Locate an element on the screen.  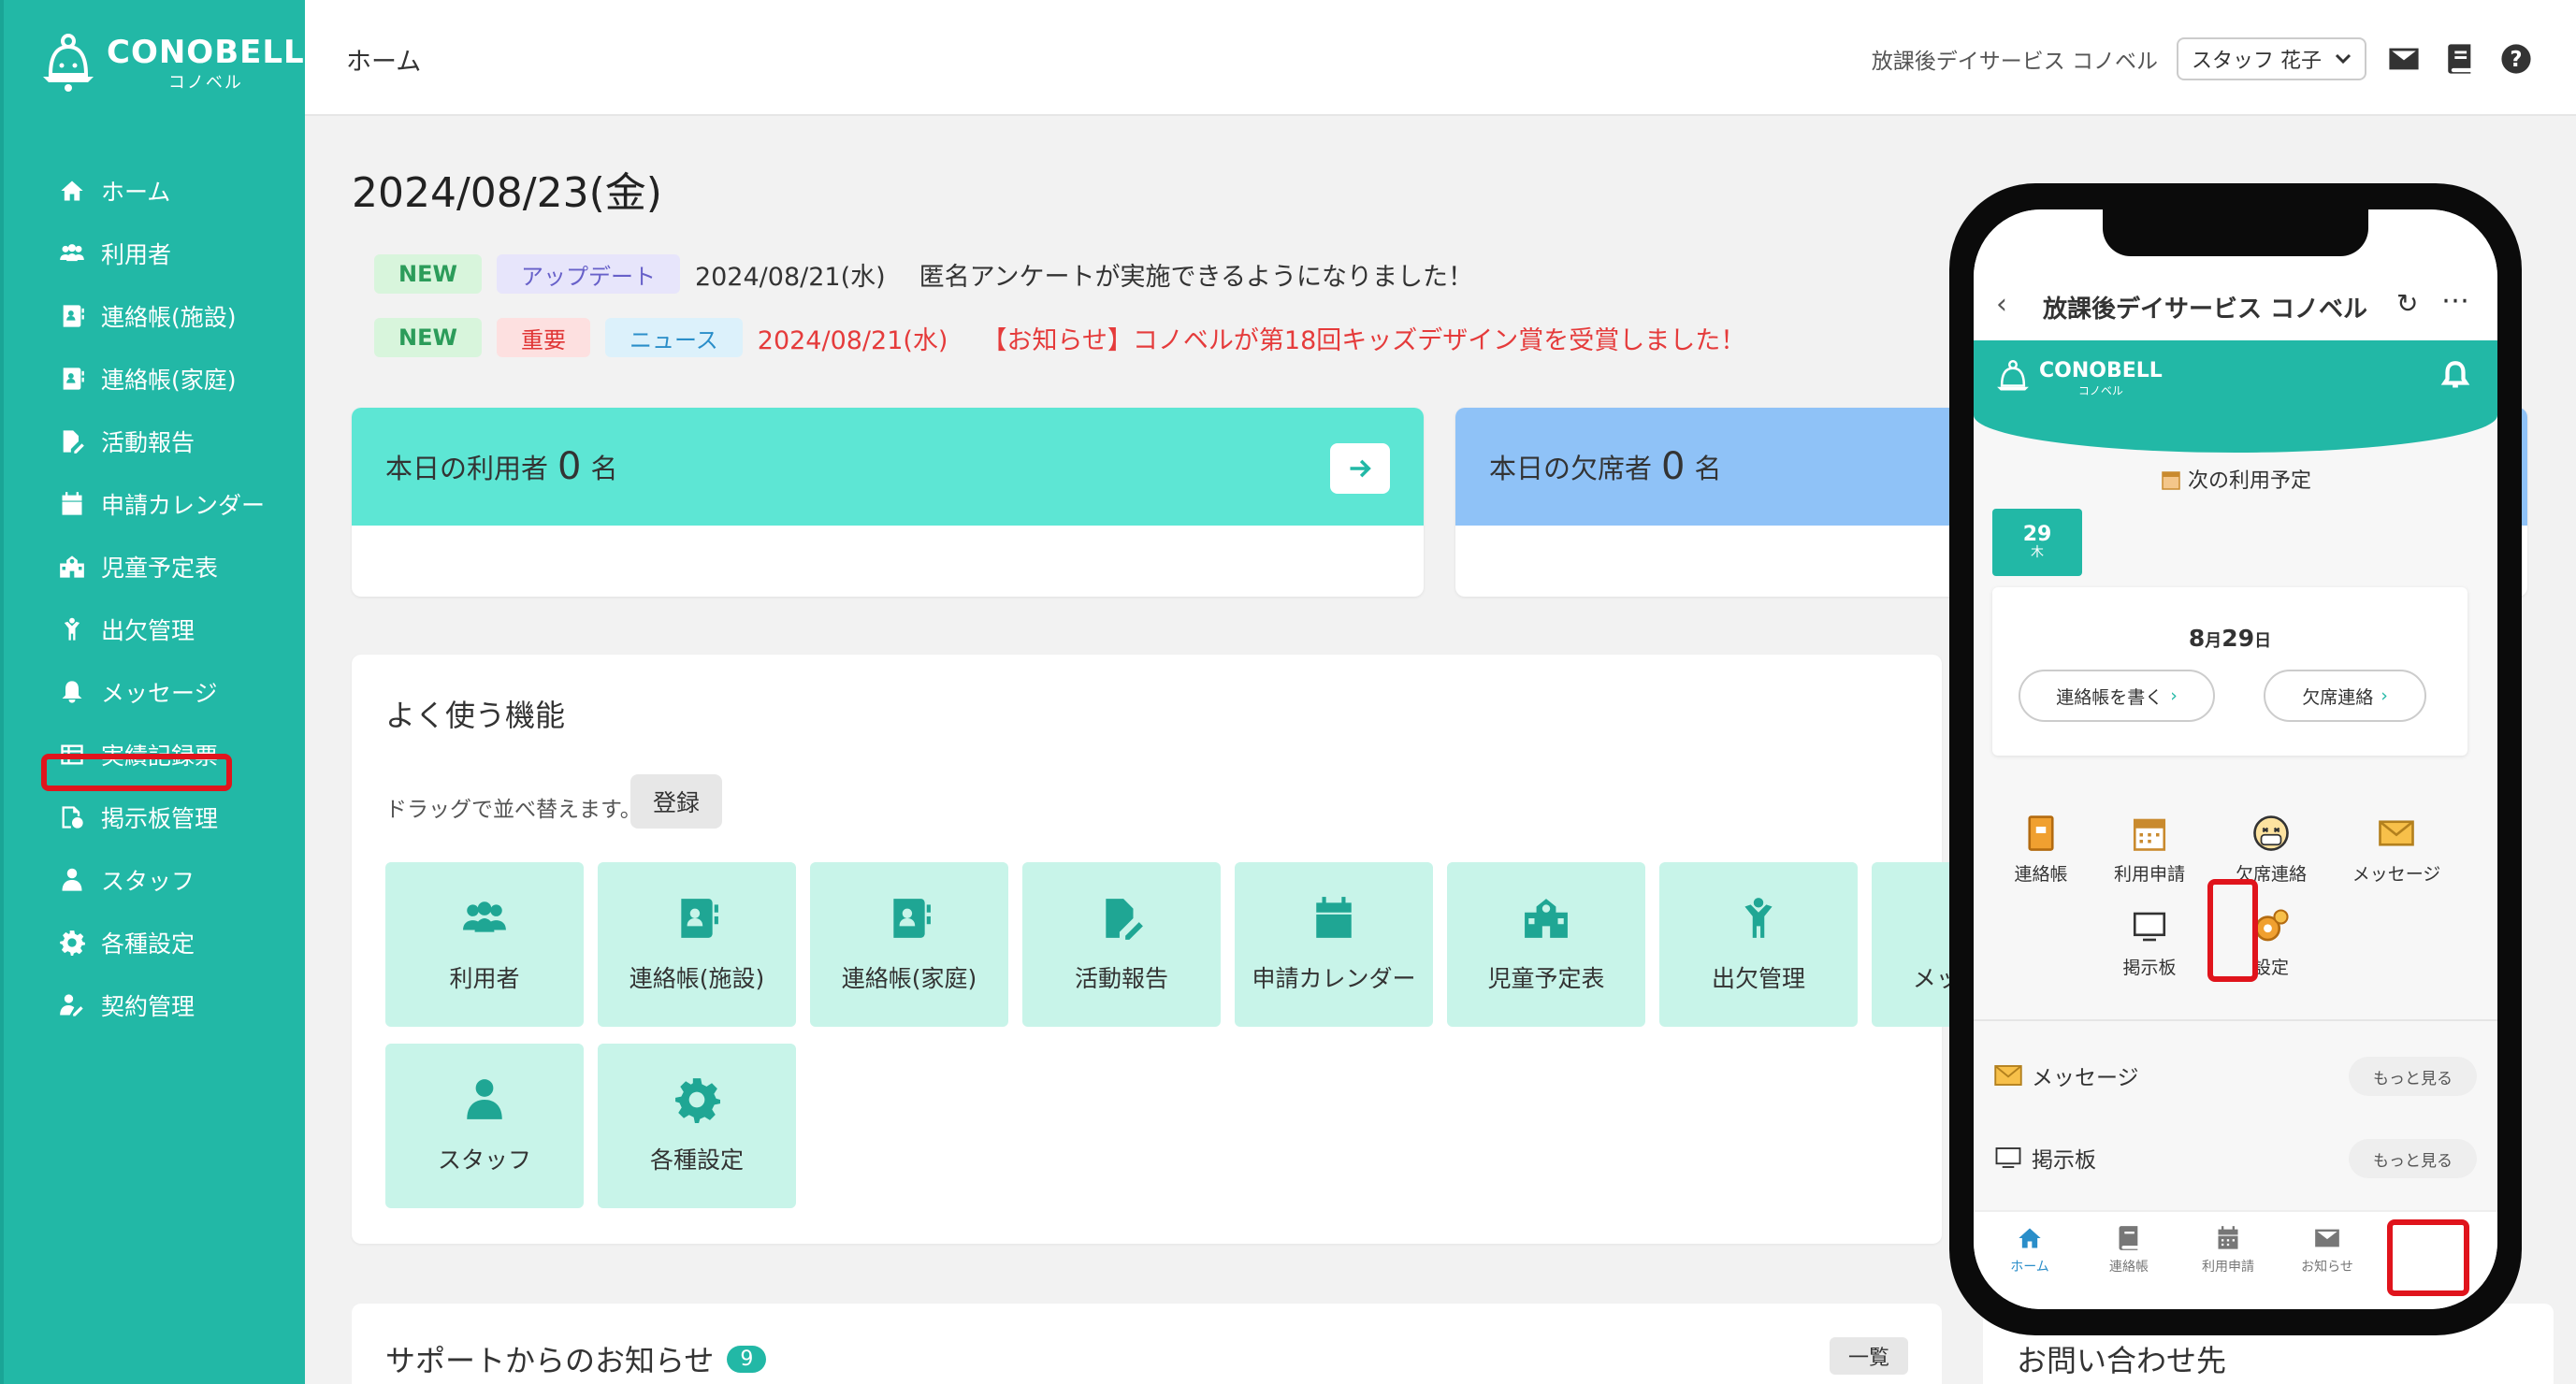
tab-contact: 連絡帳 is located at coordinates (2129, 1250).